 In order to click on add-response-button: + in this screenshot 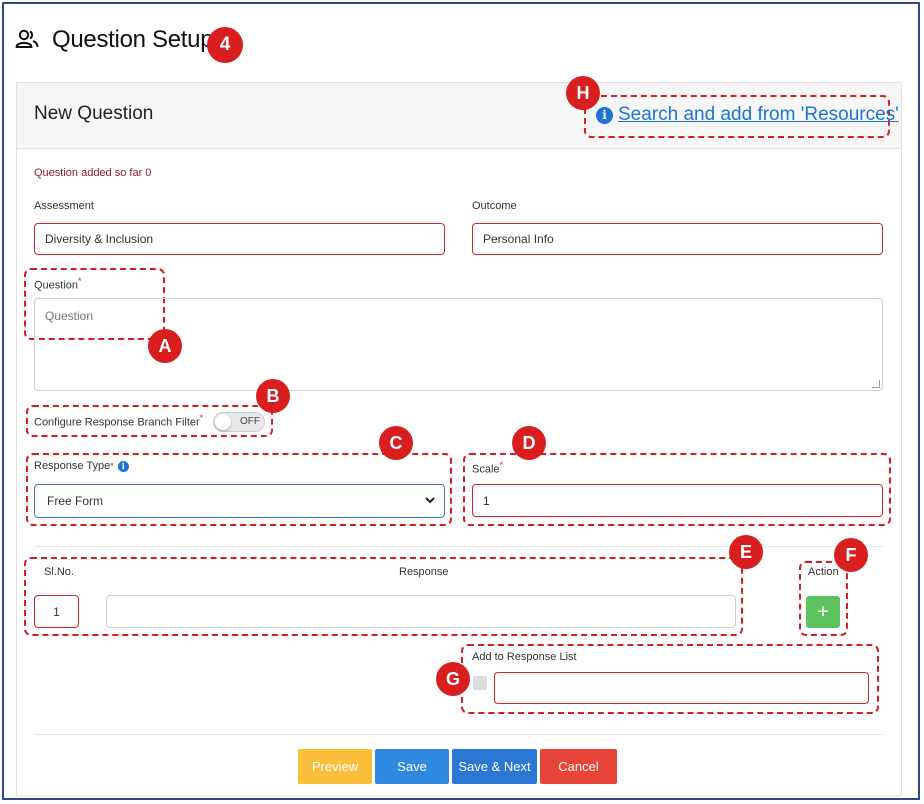, I will do `click(823, 612)`.